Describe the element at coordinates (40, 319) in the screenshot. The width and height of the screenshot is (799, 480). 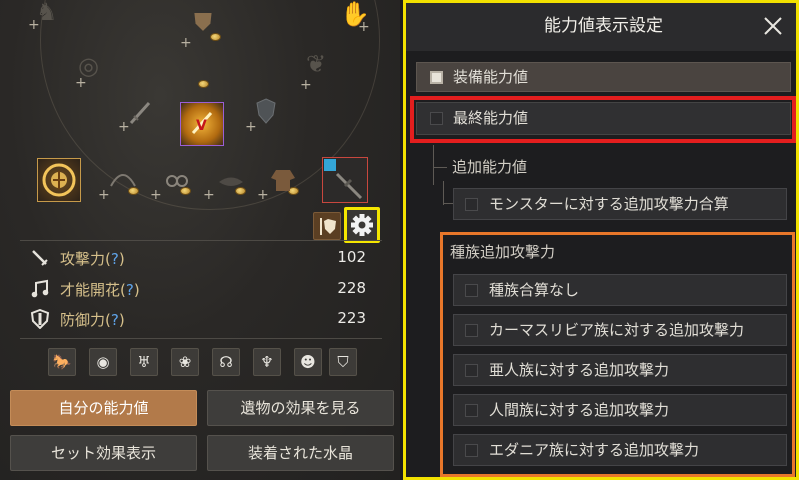
I see `shield-icon` at that location.